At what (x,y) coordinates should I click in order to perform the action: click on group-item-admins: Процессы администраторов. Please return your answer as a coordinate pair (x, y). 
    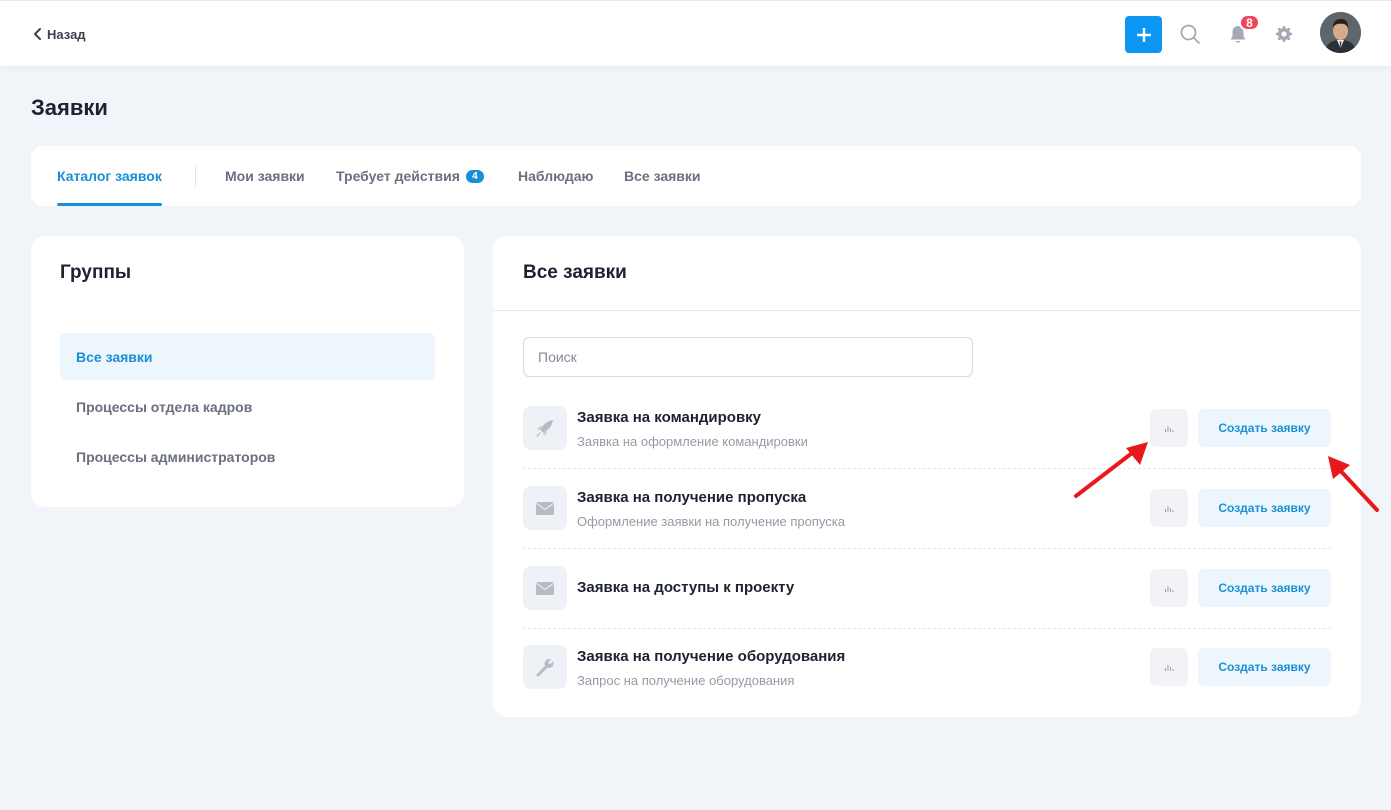
    Looking at the image, I should click on (247, 456).